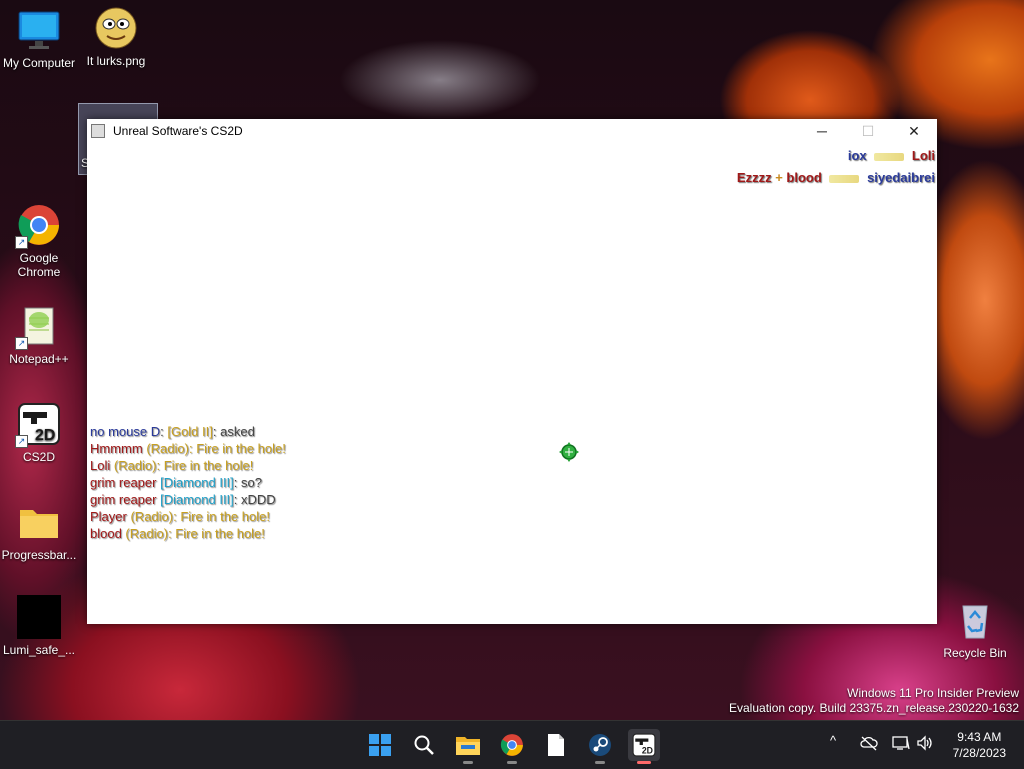  I want to click on desktop-icon-it-lurks: It lurks.png, so click(116, 37).